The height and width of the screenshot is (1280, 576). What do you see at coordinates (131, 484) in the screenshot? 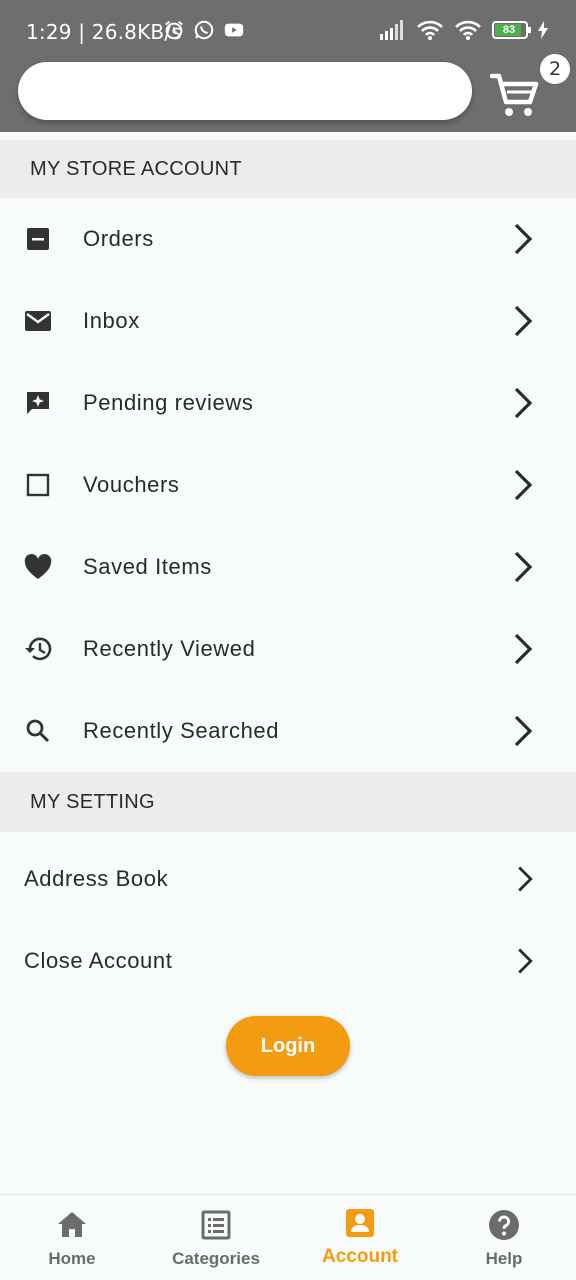
I see `menu-item-label: Vouchers` at bounding box center [131, 484].